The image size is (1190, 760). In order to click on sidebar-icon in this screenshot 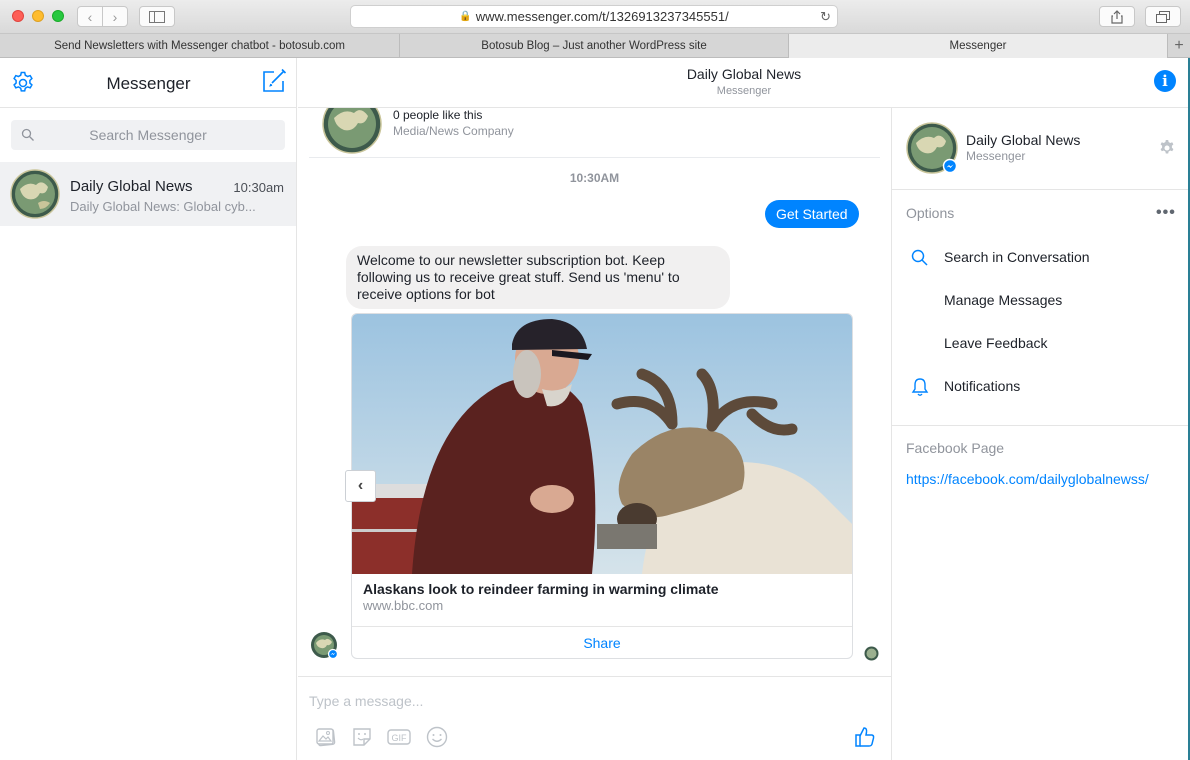, I will do `click(157, 16)`.